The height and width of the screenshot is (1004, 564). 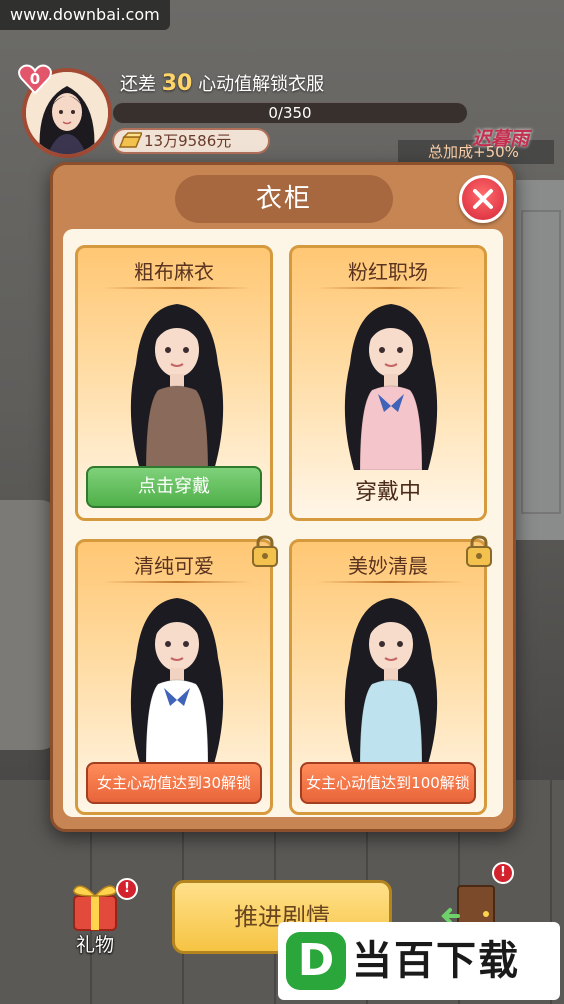 What do you see at coordinates (188, 141) in the screenshot?
I see `money-value: 13万9586元` at bounding box center [188, 141].